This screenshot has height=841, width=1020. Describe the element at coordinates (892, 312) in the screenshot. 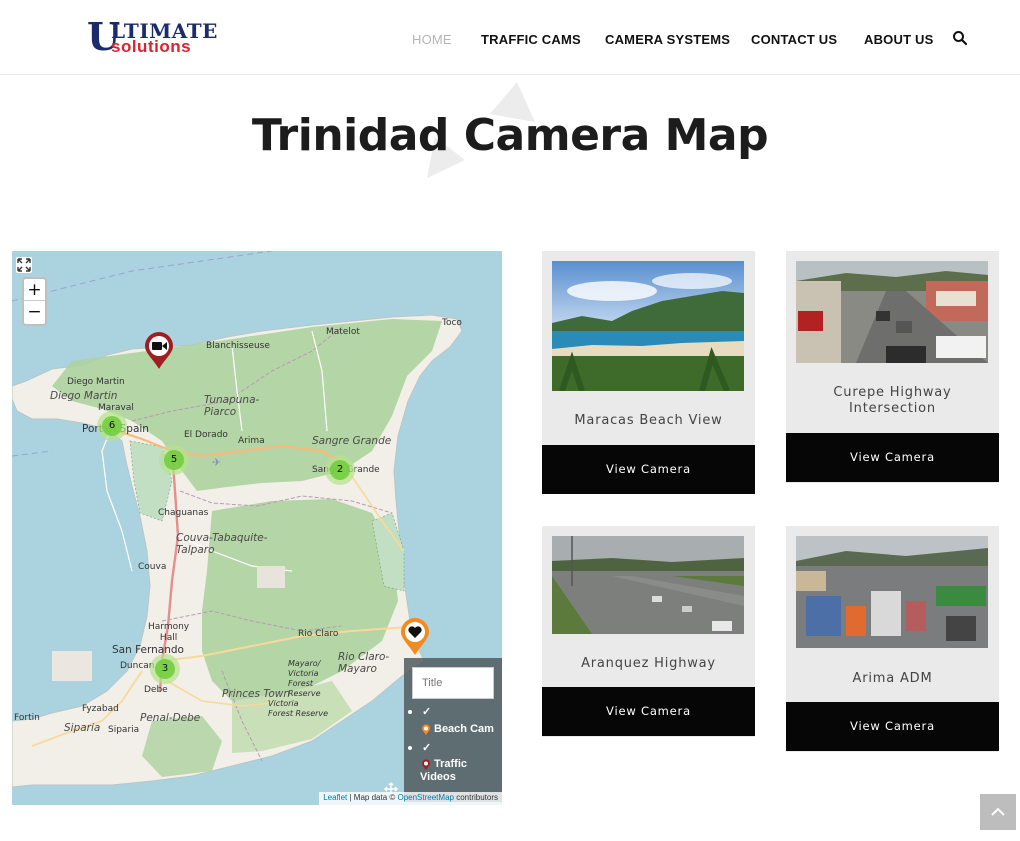

I see `camera-thumbnail-curepe` at that location.